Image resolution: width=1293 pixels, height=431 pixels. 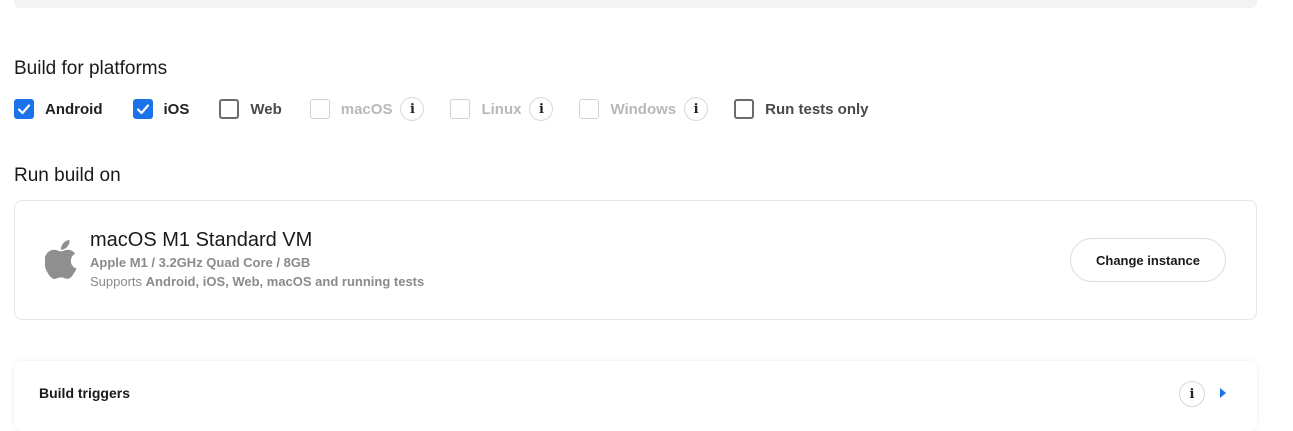 What do you see at coordinates (817, 109) in the screenshot?
I see `run-tests-only-label: Run tests only` at bounding box center [817, 109].